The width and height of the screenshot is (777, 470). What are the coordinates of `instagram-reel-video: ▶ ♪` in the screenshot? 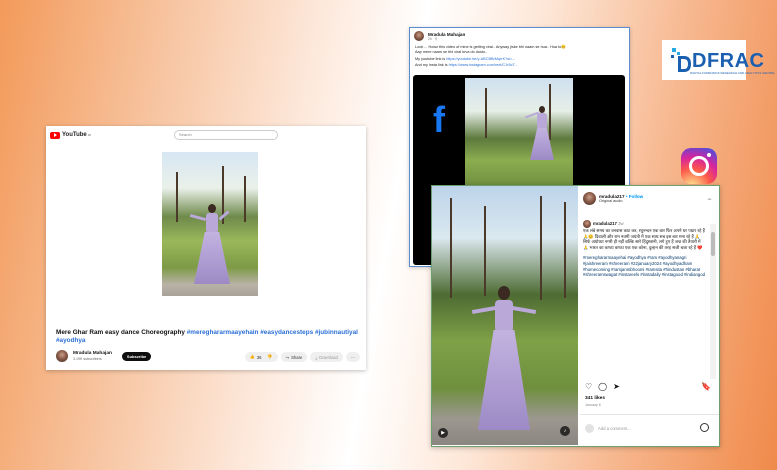 It's located at (505, 315).